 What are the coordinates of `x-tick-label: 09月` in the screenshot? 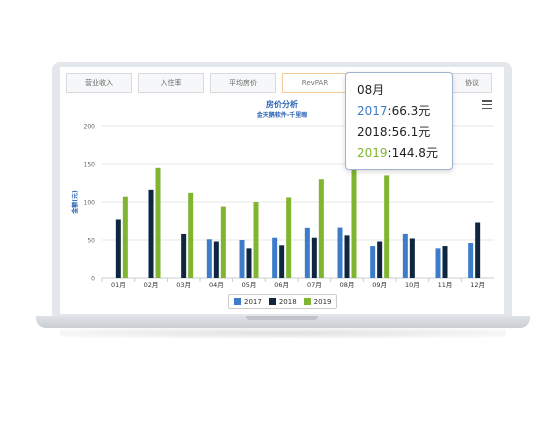 It's located at (379, 285).